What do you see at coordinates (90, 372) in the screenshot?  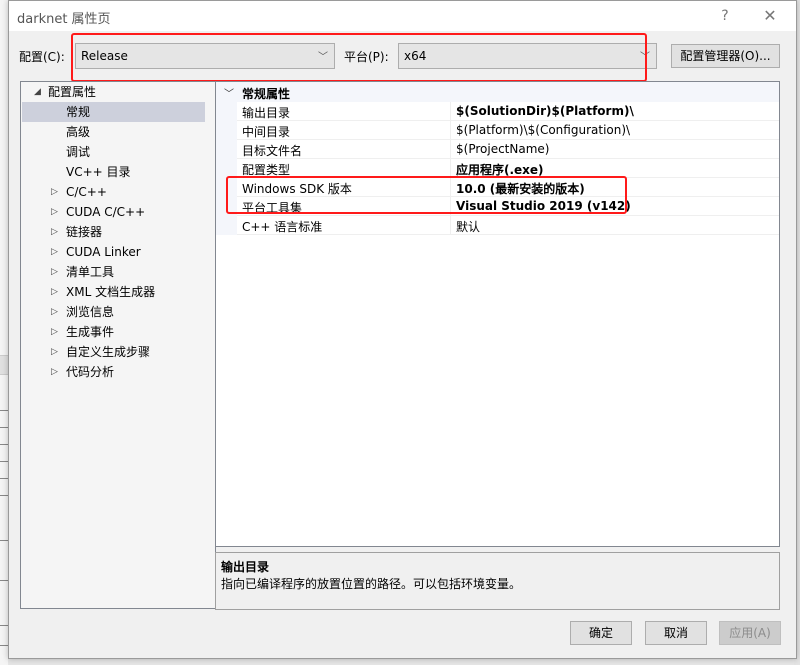 I see `tree-item-label: 代码分析` at bounding box center [90, 372].